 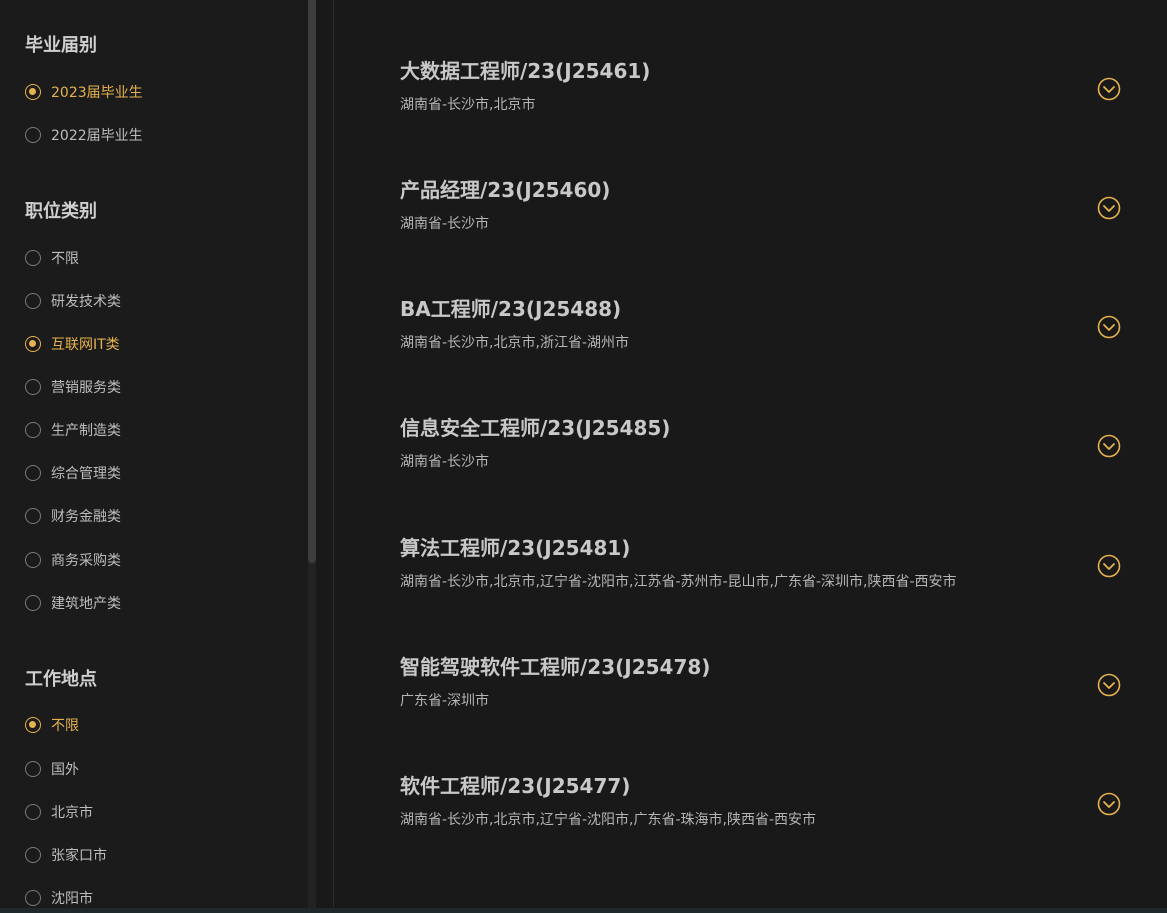 I want to click on job-title: 大数据工程师/23(J25461), so click(x=525, y=71).